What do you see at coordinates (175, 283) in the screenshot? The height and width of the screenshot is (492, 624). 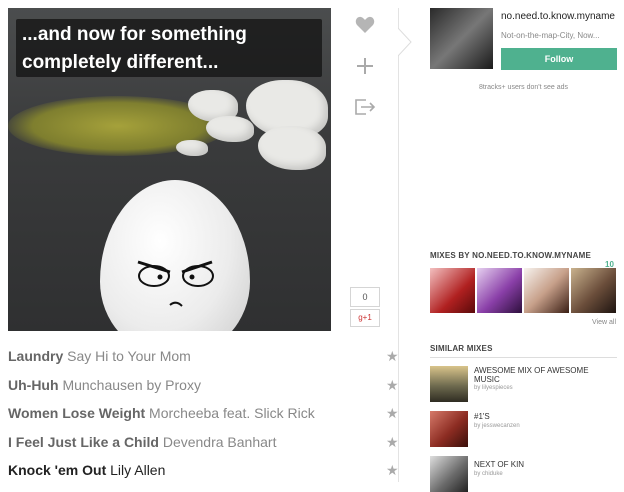 I see `egg-face-drawing` at bounding box center [175, 283].